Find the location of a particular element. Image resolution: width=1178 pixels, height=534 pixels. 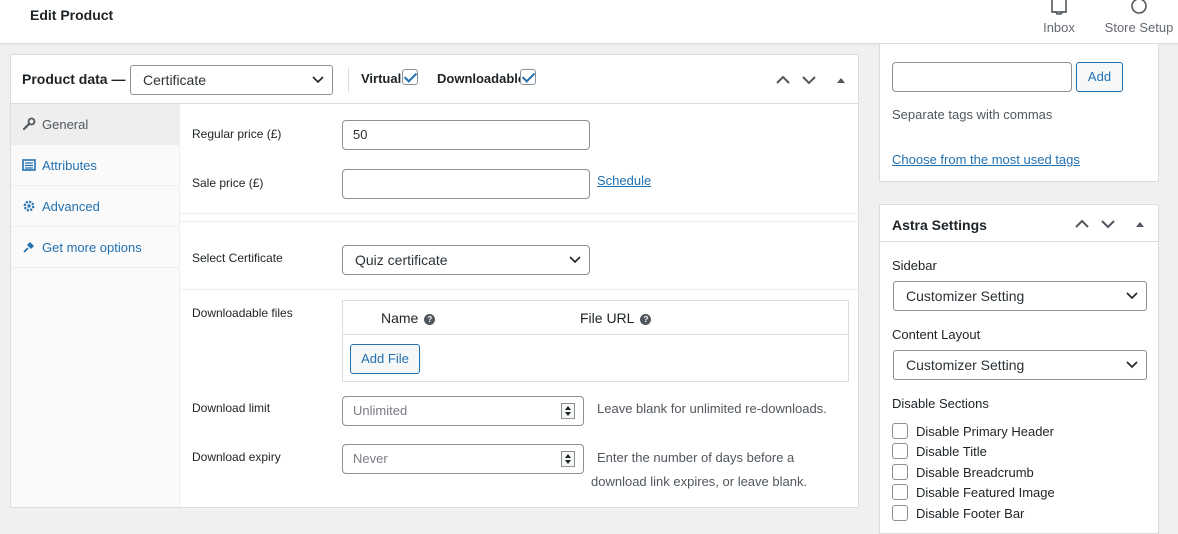

virtual-checkbox is located at coordinates (410, 77).